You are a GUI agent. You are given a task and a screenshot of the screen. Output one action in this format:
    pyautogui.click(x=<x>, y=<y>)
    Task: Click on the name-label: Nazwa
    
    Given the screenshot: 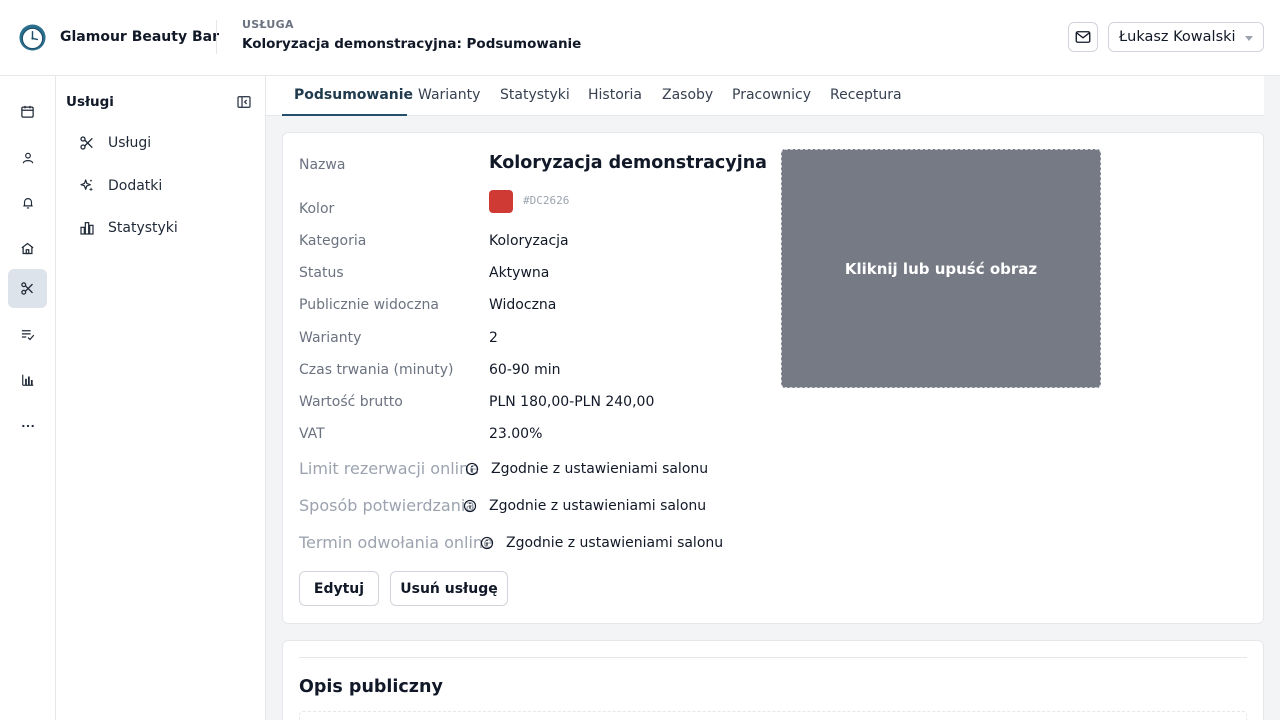 What is the action you would take?
    pyautogui.click(x=322, y=165)
    